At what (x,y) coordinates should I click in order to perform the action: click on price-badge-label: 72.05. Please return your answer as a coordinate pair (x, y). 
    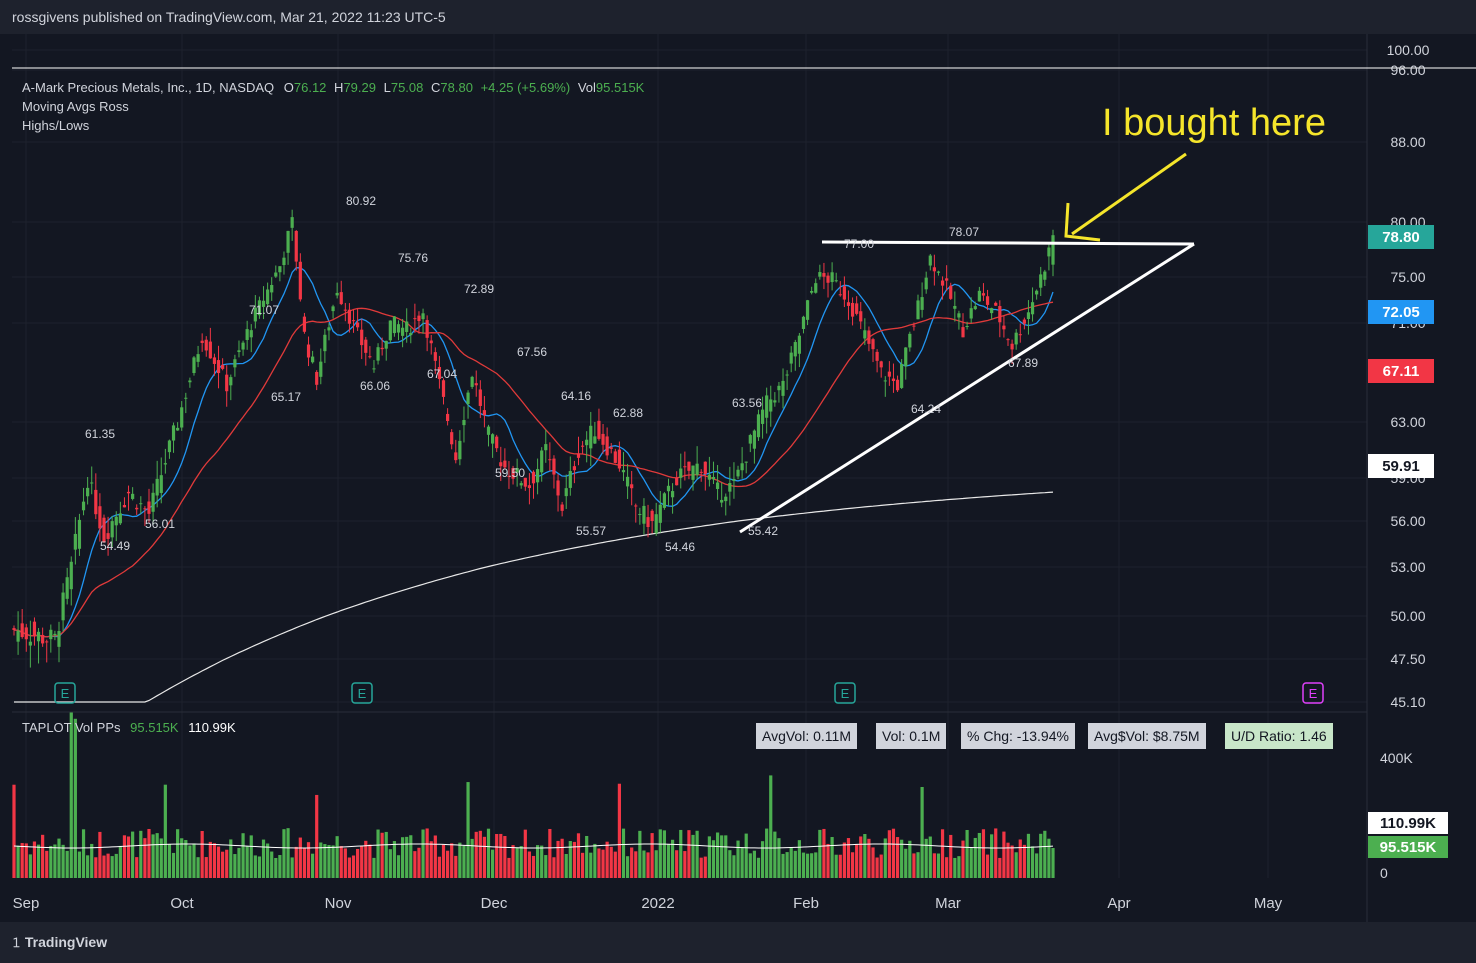
    Looking at the image, I should click on (1401, 312).